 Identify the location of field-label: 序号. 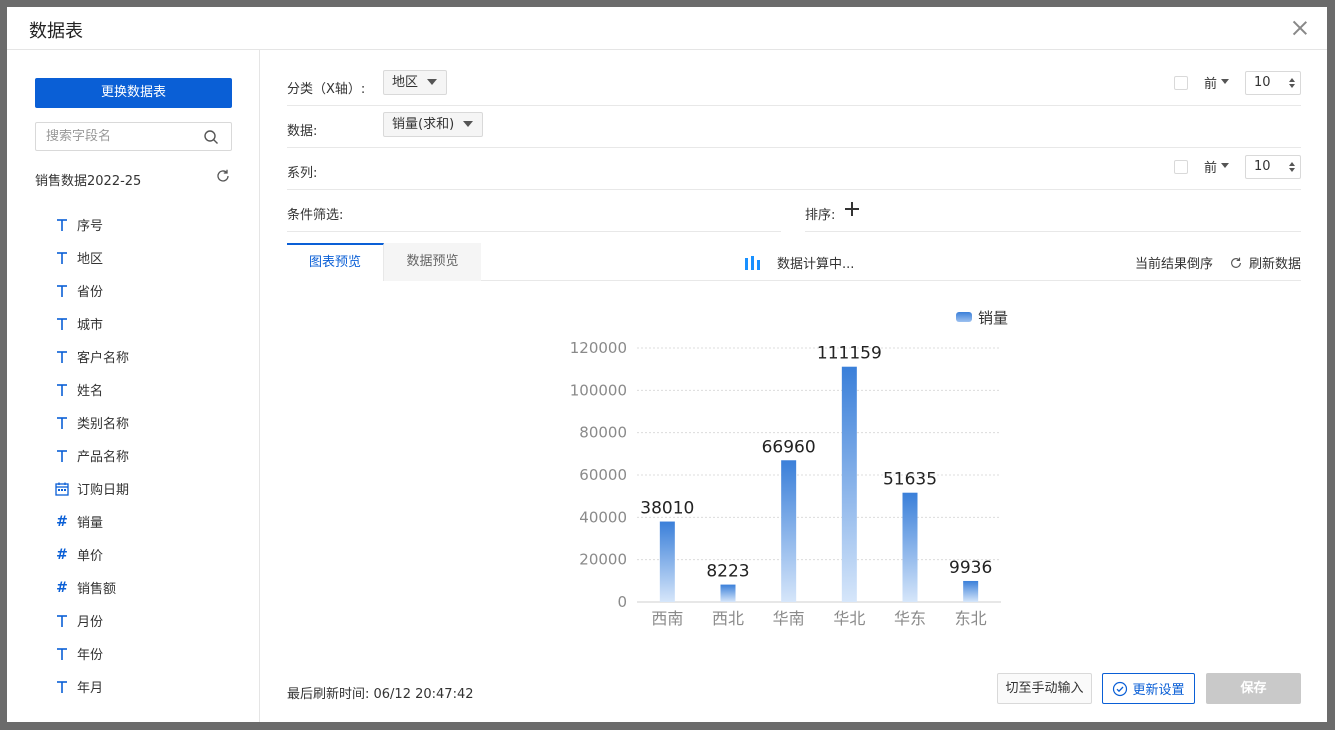
(90, 226).